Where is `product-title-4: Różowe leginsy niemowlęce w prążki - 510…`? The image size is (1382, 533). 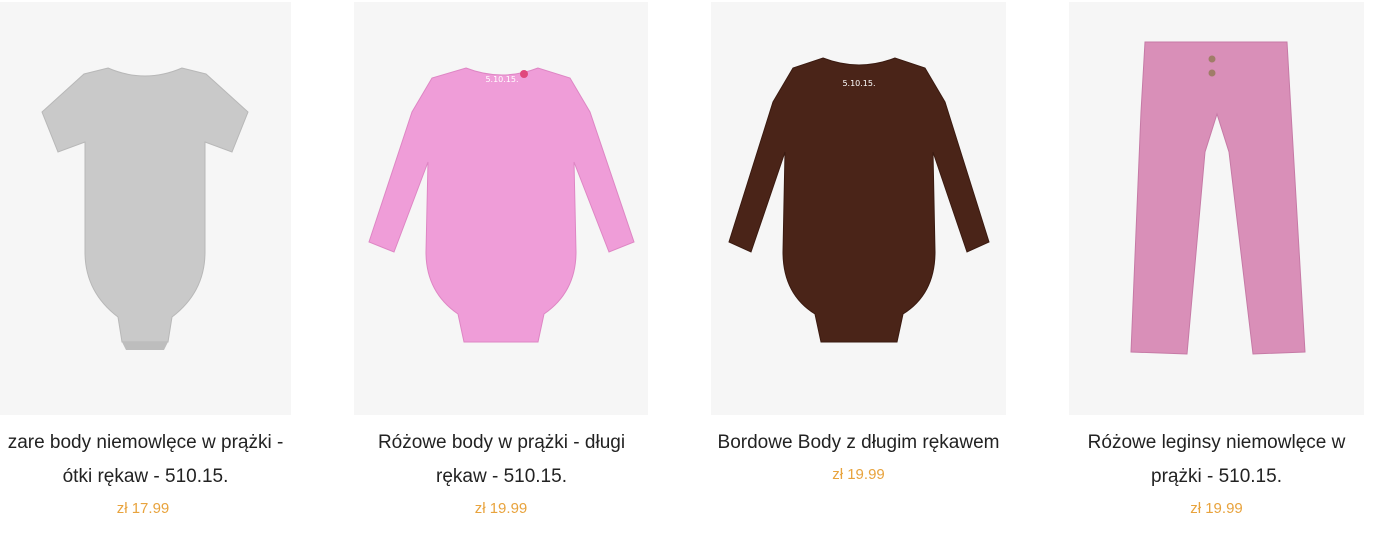 product-title-4: Różowe leginsy niemowlęce w prążki - 510… is located at coordinates (1216, 460).